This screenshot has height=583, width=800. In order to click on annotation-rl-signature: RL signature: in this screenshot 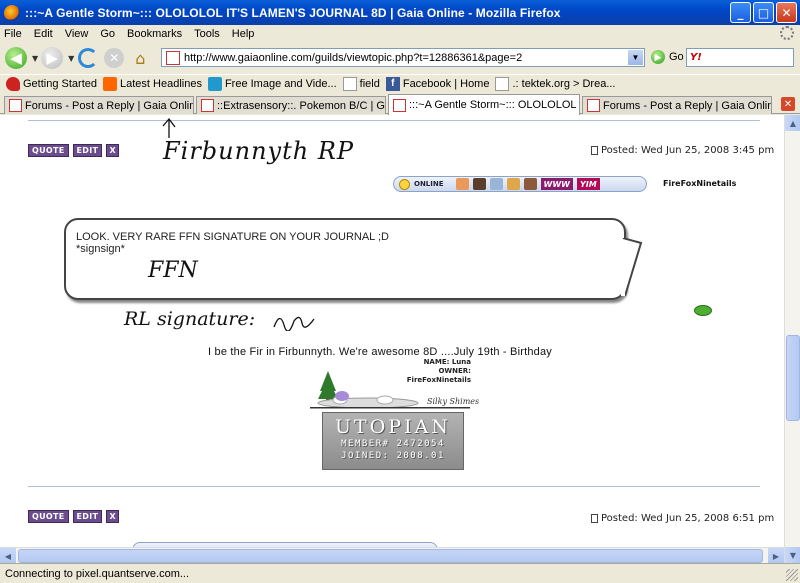, I will do `click(190, 319)`.